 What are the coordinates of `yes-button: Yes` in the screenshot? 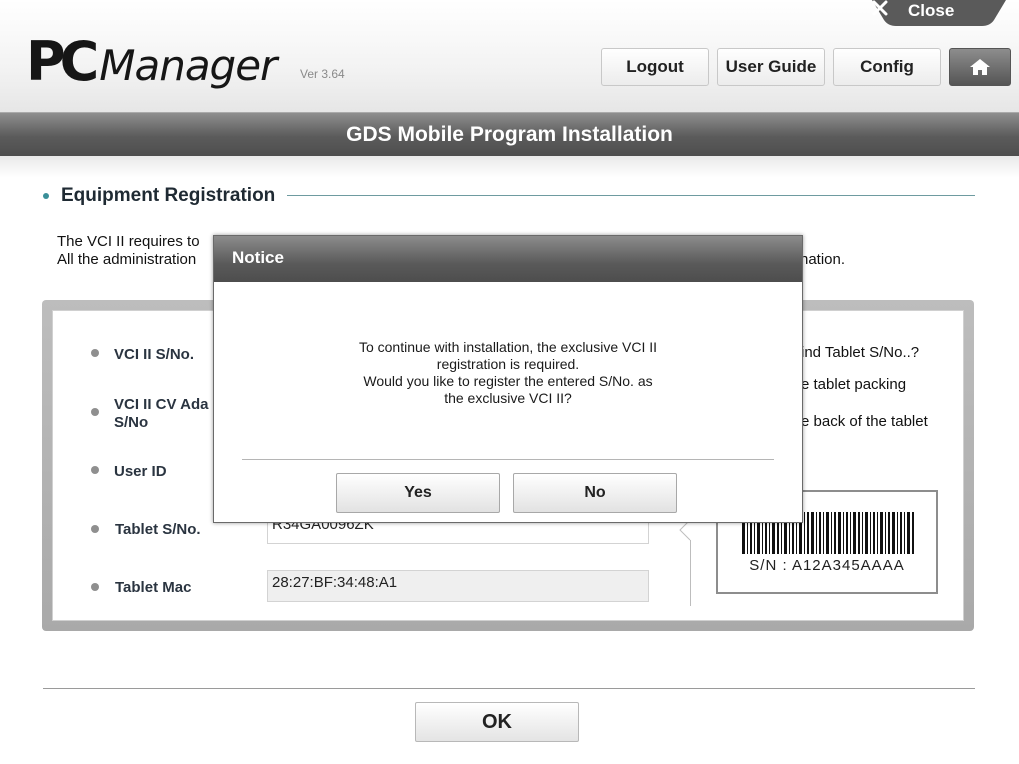 It's located at (418, 493).